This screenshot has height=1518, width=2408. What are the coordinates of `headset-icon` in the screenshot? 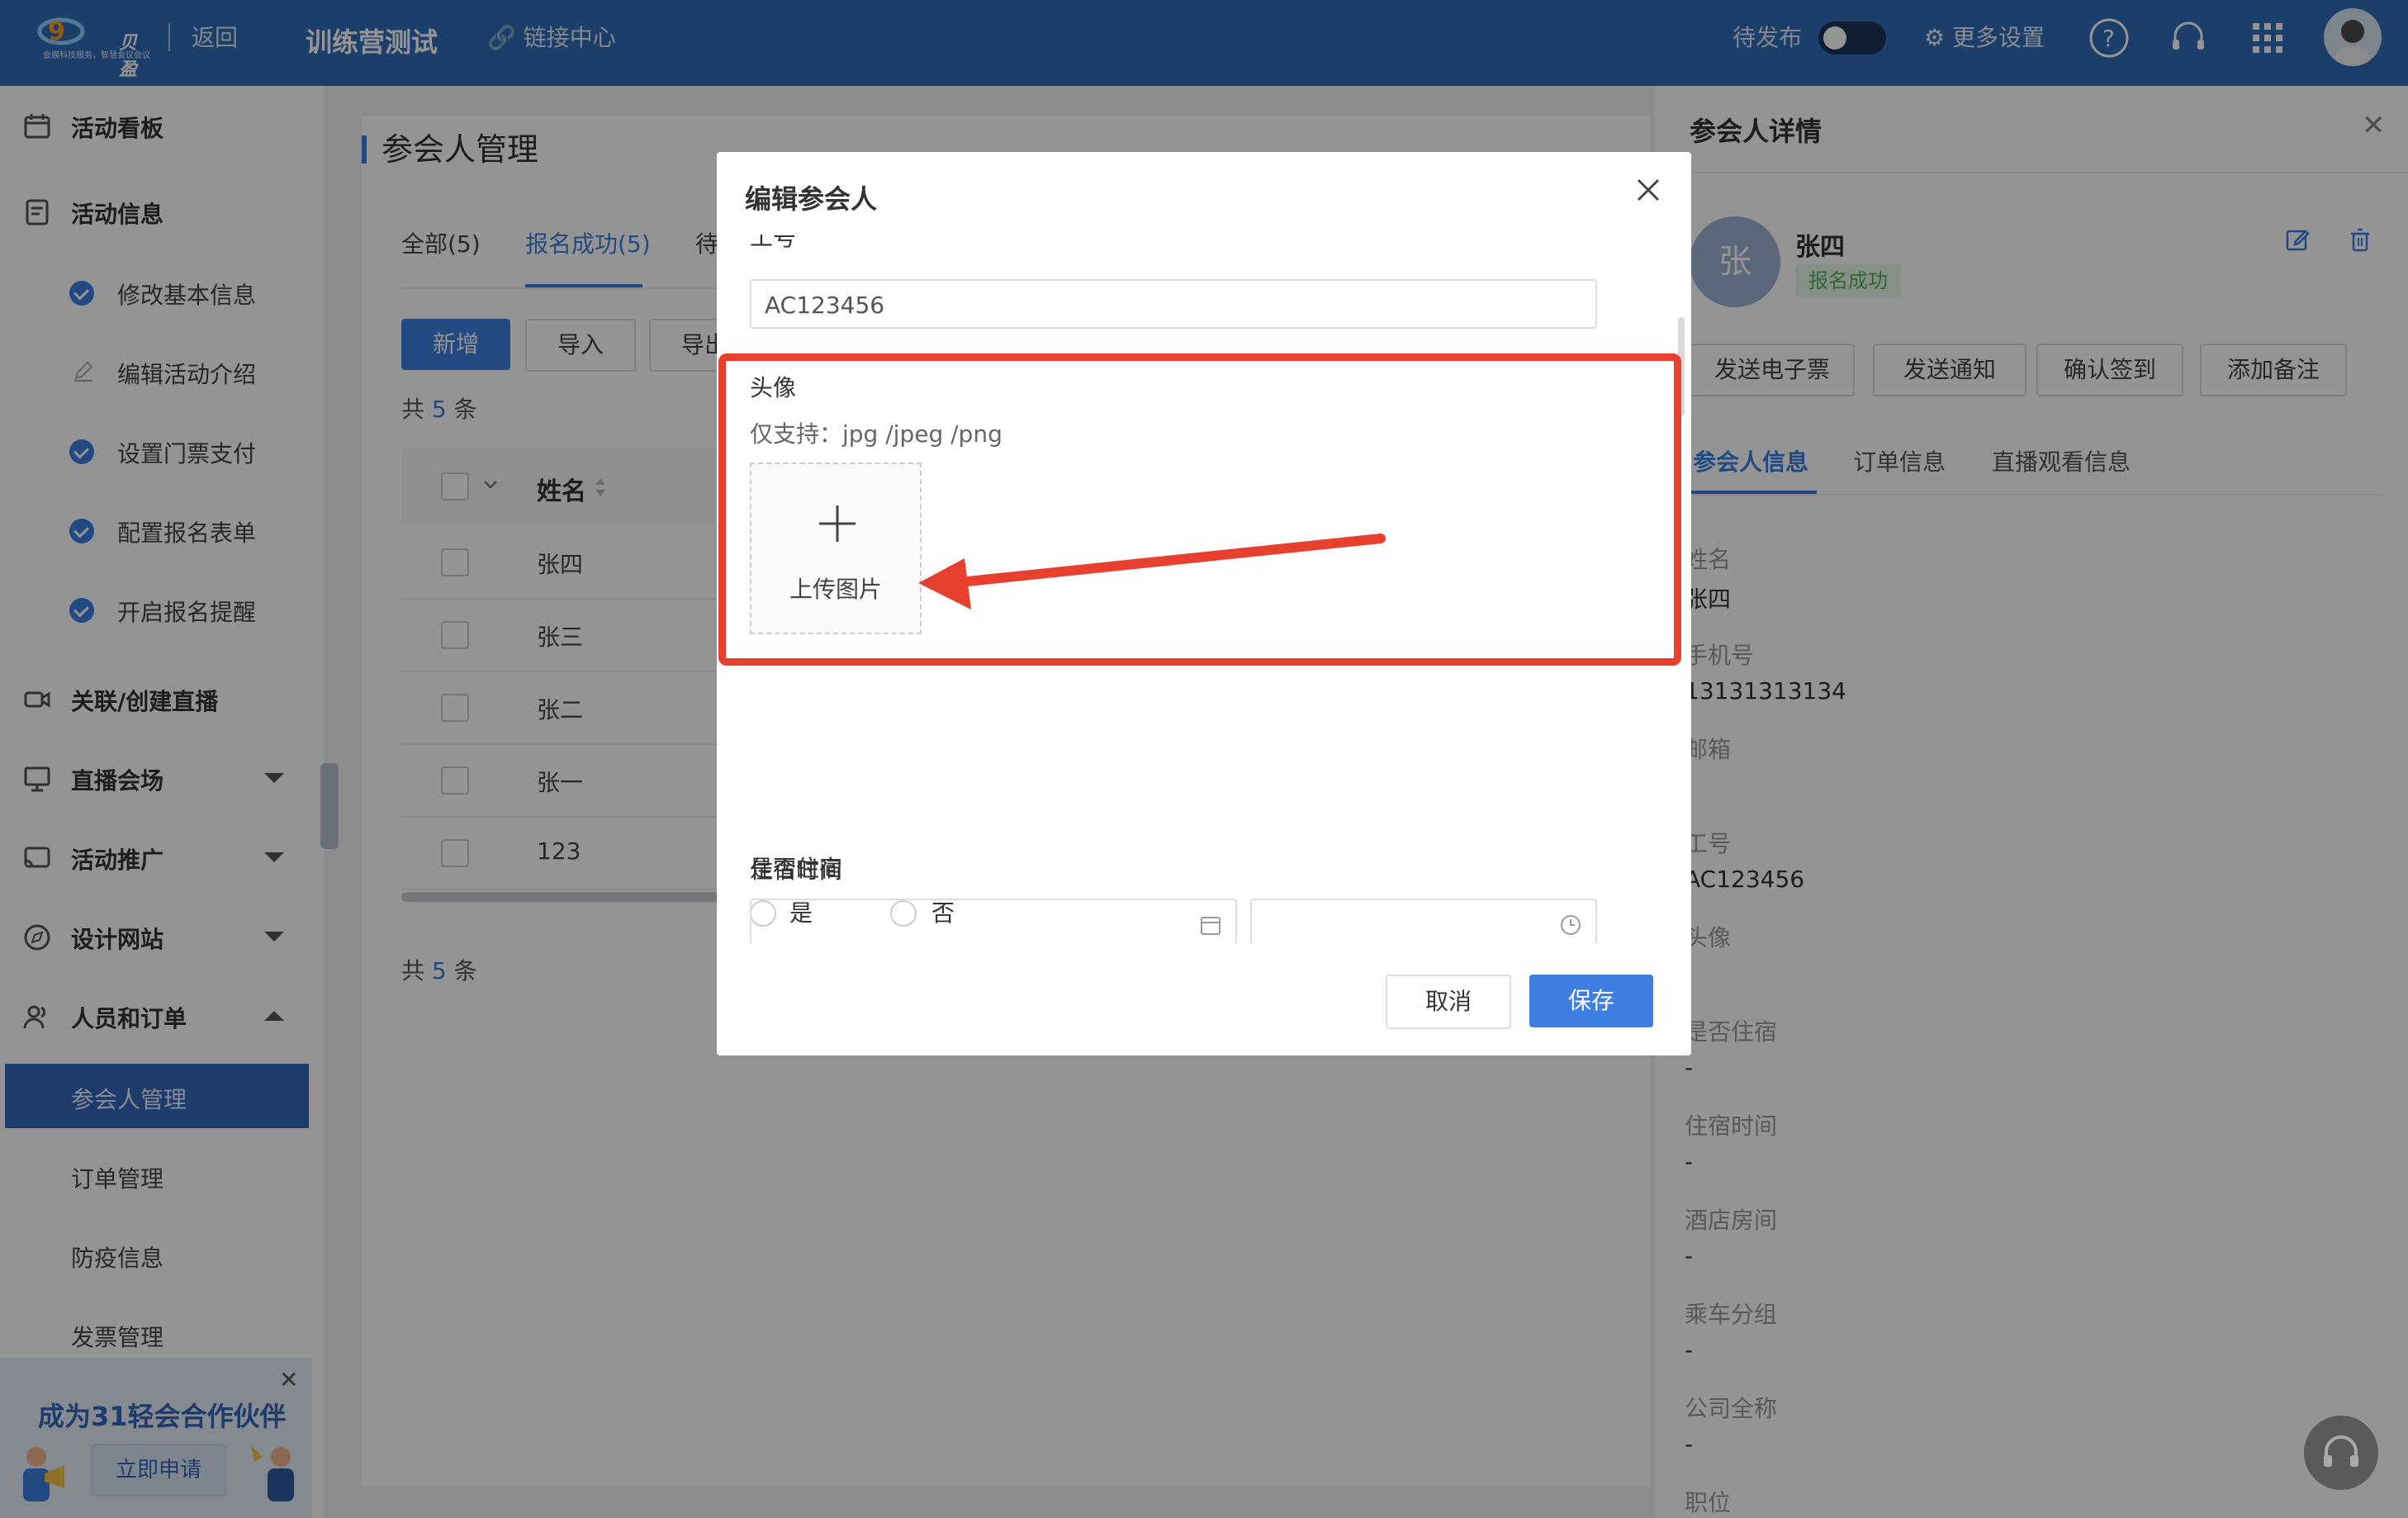 It's located at (2341, 1451).